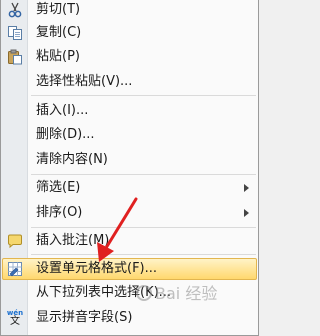  I want to click on menu-item-show-pinyin: wén 文 显示拼音字段(S), so click(129, 318).